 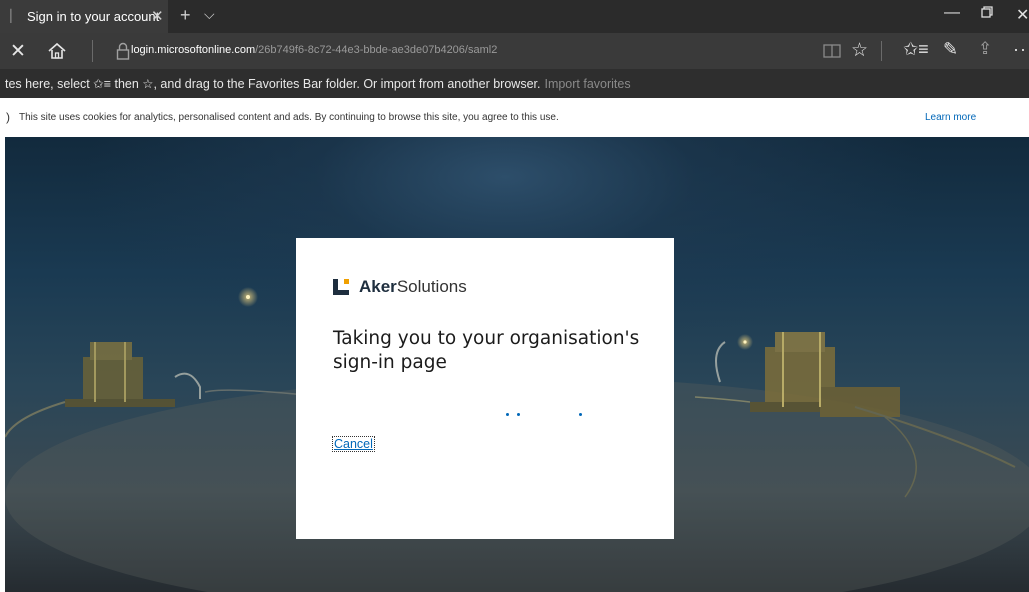 What do you see at coordinates (832, 51) in the screenshot?
I see `reading-view-icon` at bounding box center [832, 51].